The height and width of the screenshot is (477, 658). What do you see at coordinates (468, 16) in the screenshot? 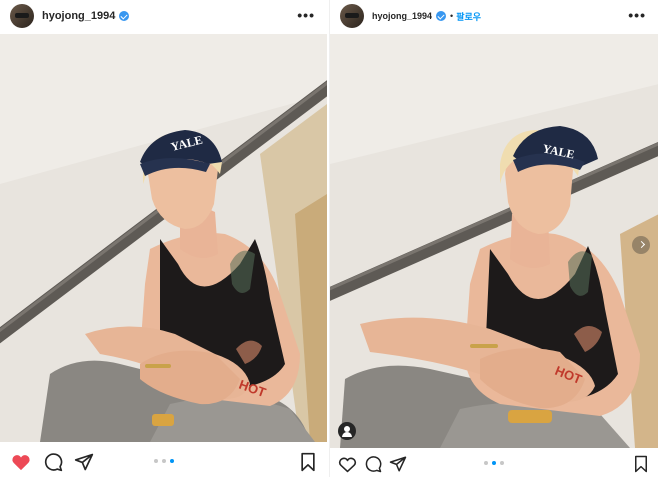
I see `follow-button: 팔로우` at bounding box center [468, 16].